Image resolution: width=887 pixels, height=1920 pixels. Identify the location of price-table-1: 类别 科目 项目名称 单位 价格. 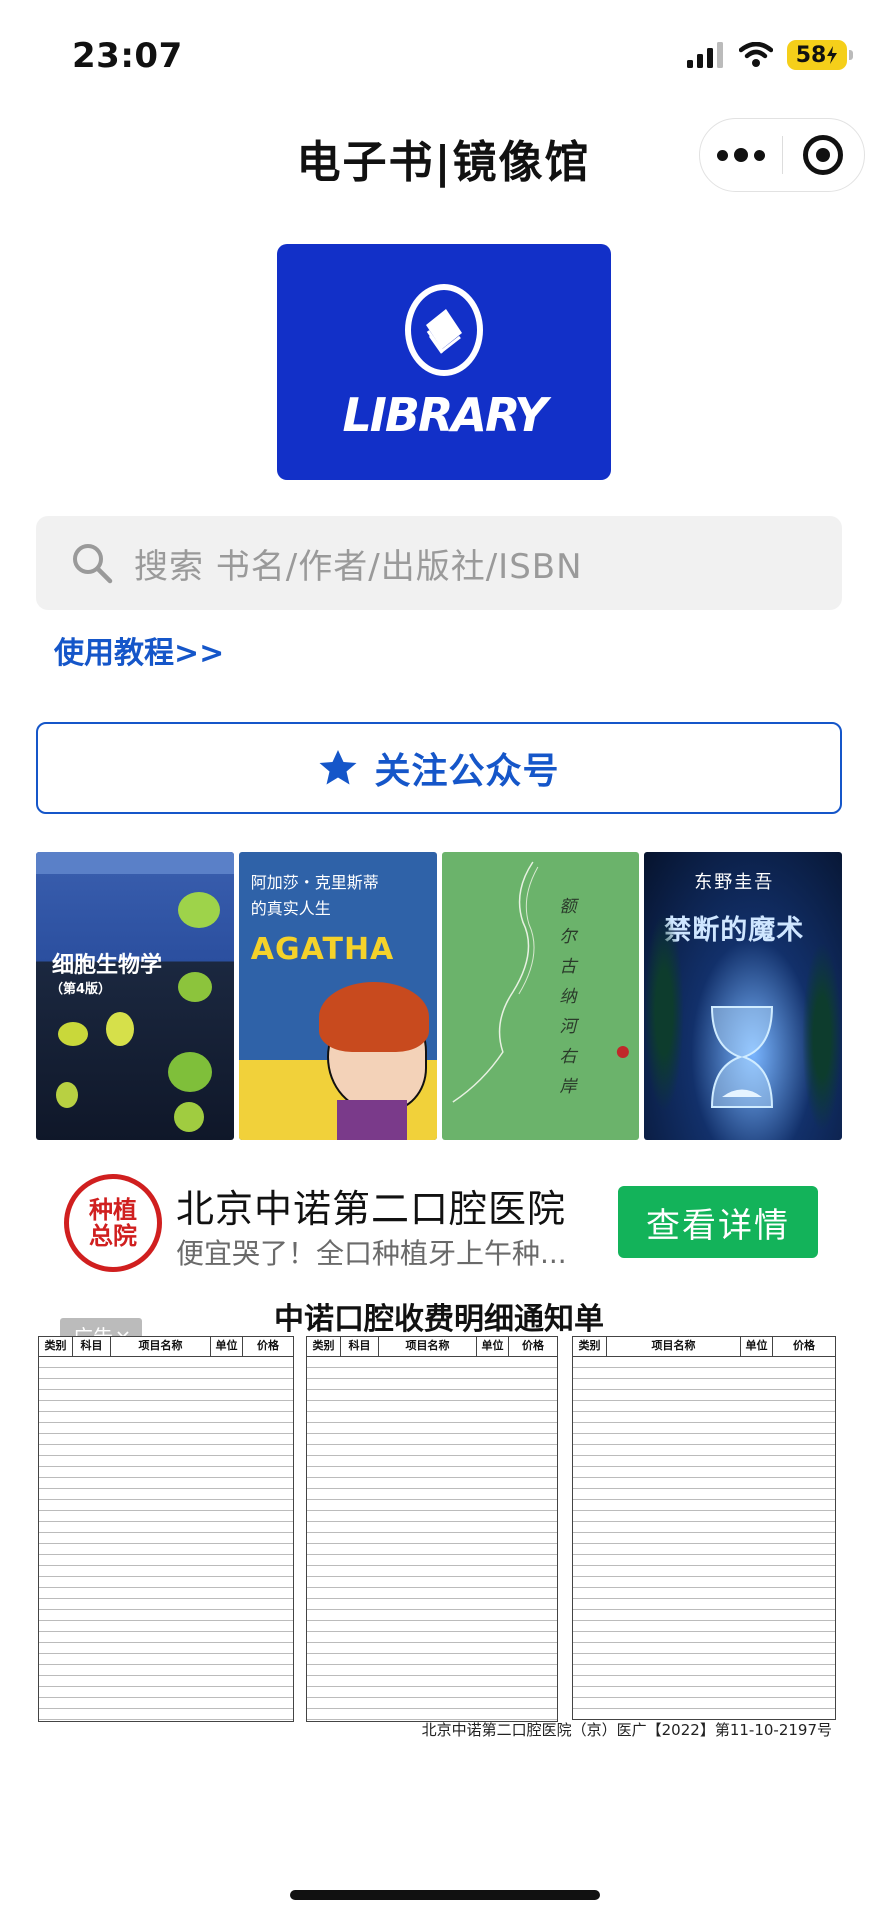
(166, 1529).